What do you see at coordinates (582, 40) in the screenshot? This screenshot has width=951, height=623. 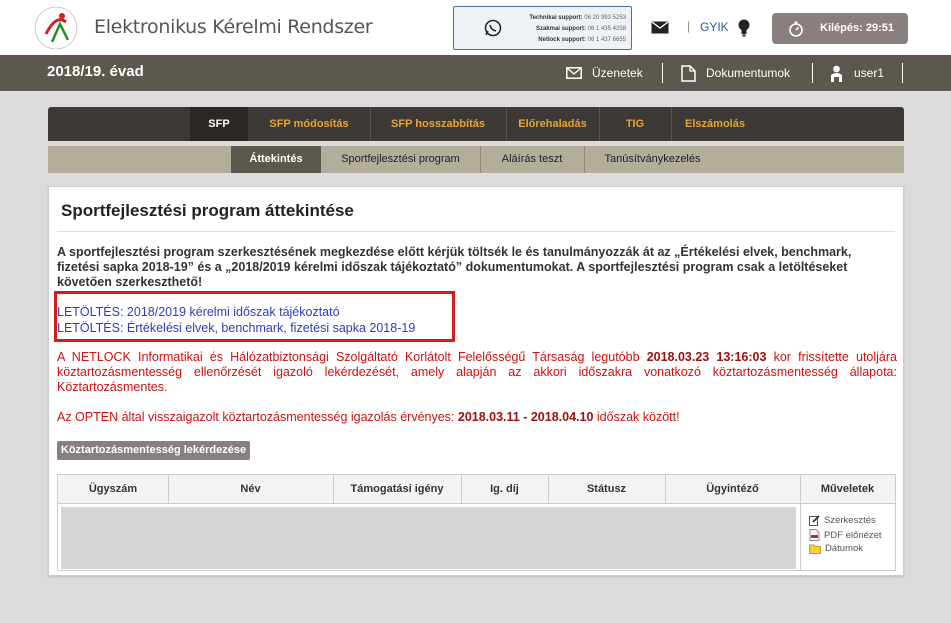 I see `support-line-netlock: Netlock support: 06 1 437 6655` at bounding box center [582, 40].